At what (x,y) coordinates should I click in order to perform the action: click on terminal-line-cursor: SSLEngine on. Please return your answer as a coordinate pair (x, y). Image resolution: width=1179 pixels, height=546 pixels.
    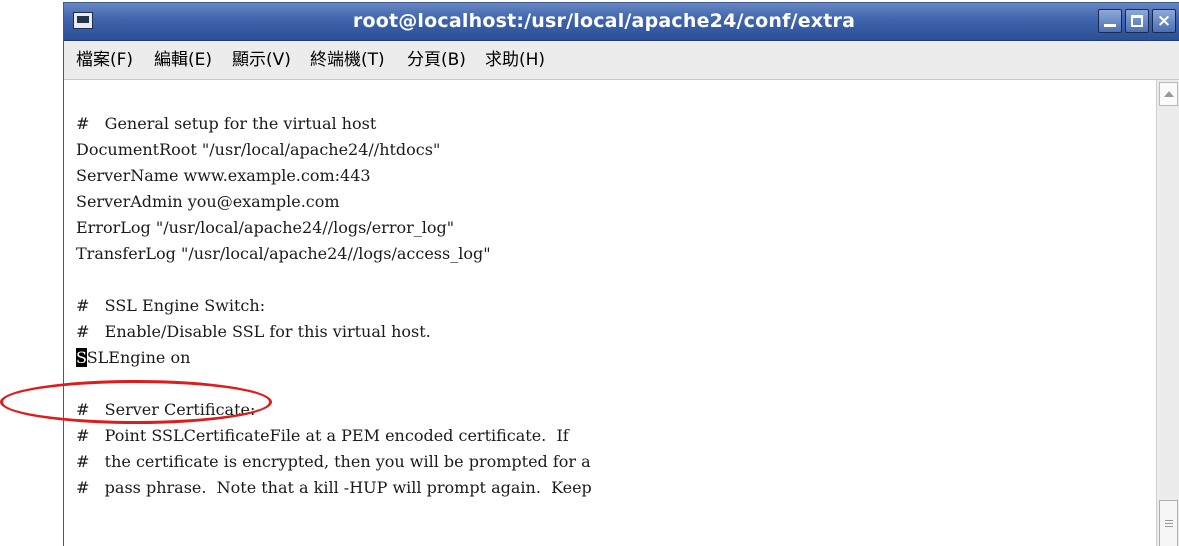
    Looking at the image, I should click on (133, 358).